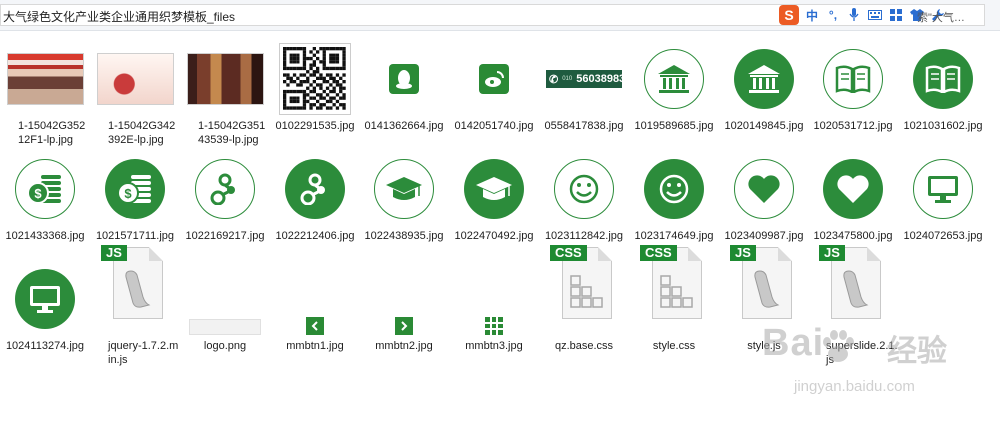  I want to click on file-item: 1023475800.jpg, so click(853, 196).